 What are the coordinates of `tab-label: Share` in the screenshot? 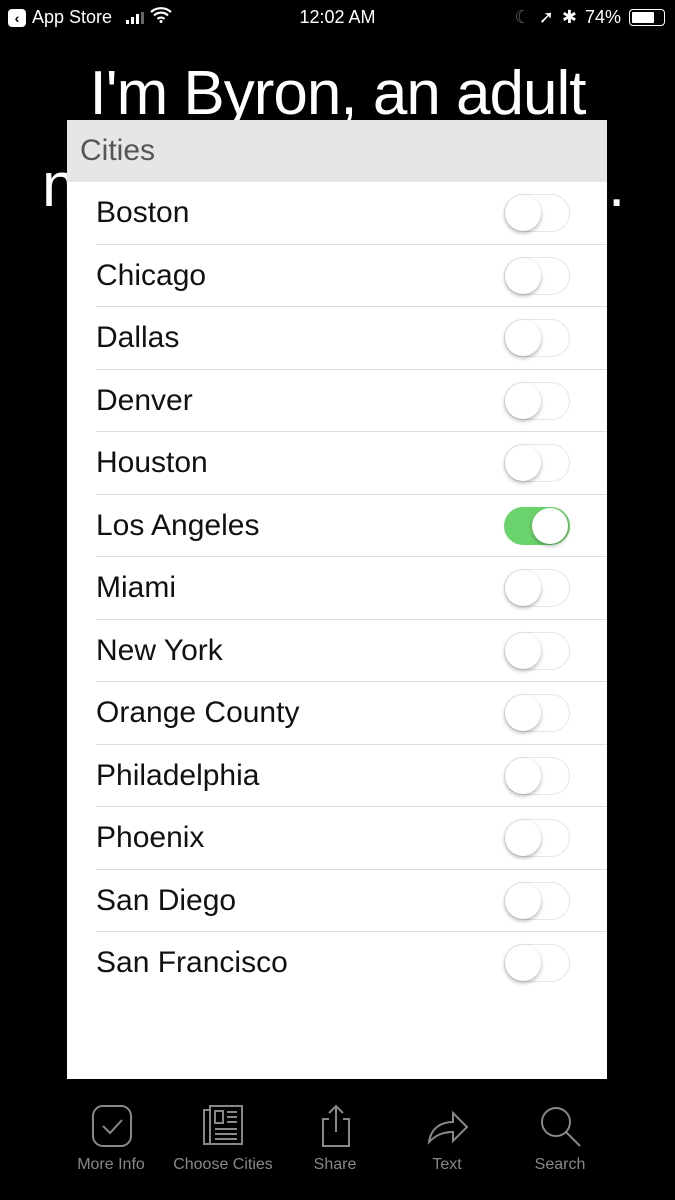 It's located at (335, 1164).